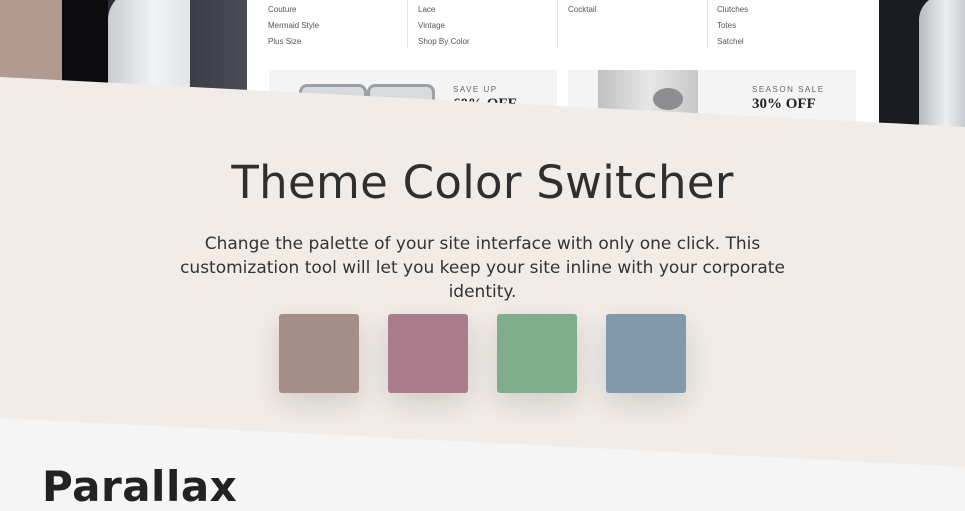 This screenshot has width=965, height=511. Describe the element at coordinates (643, 9) in the screenshot. I see `menu-column: Cocktail` at that location.